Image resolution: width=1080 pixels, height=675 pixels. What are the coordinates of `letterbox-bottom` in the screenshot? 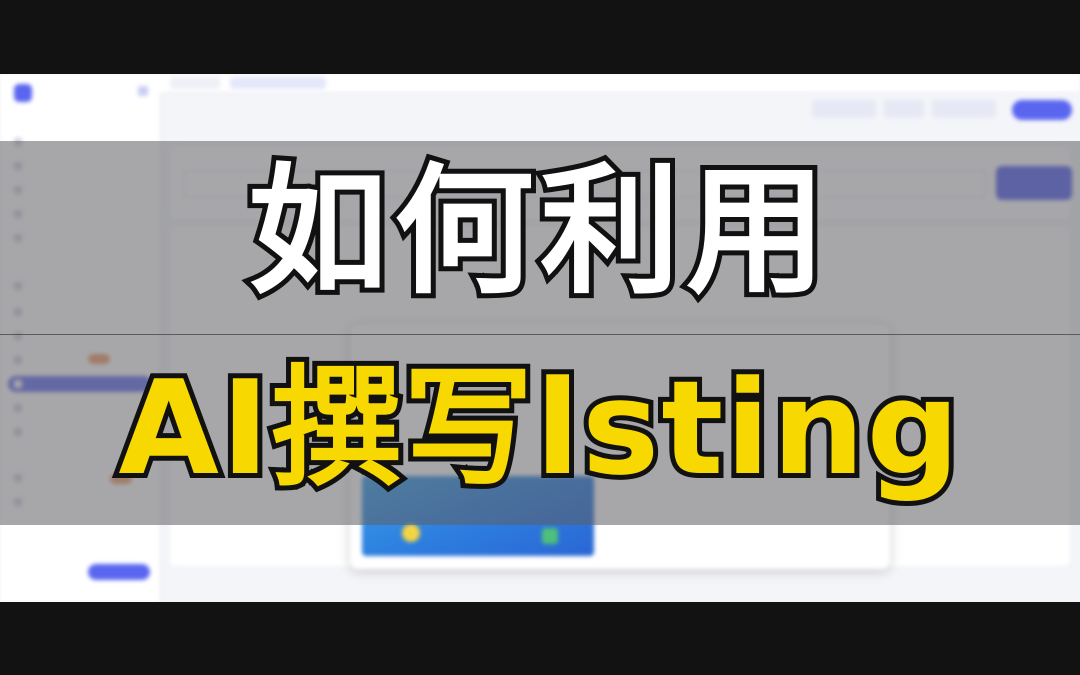 It's located at (540, 638).